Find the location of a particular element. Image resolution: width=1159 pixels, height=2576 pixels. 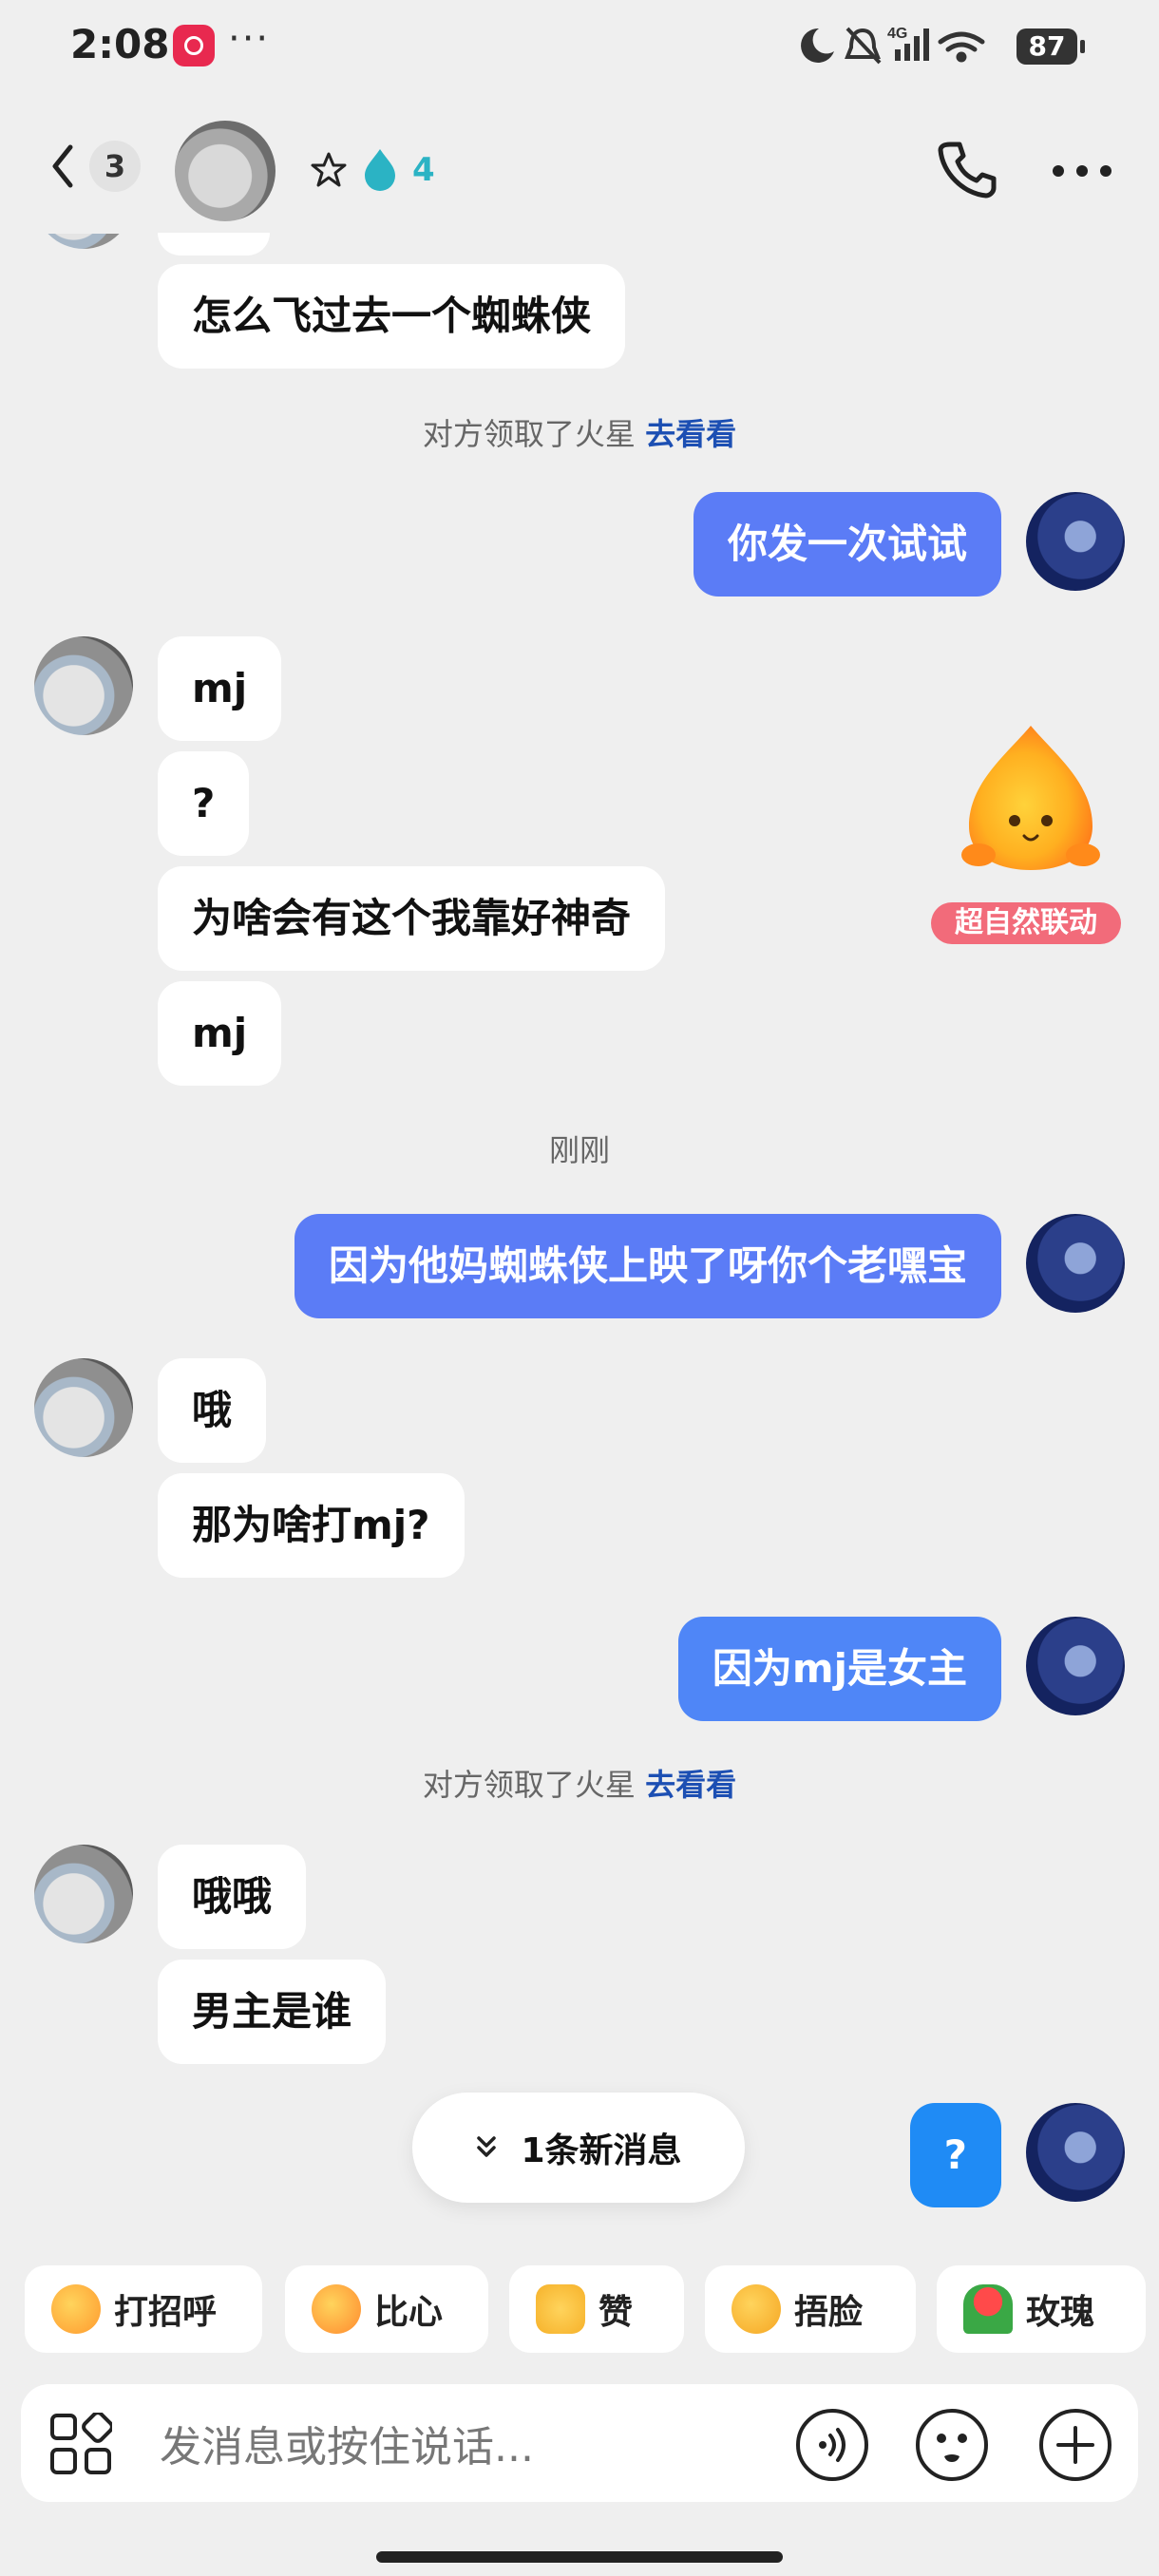

message-incoming: 怎么飞过去一个蜘蛛侠 is located at coordinates (392, 316).